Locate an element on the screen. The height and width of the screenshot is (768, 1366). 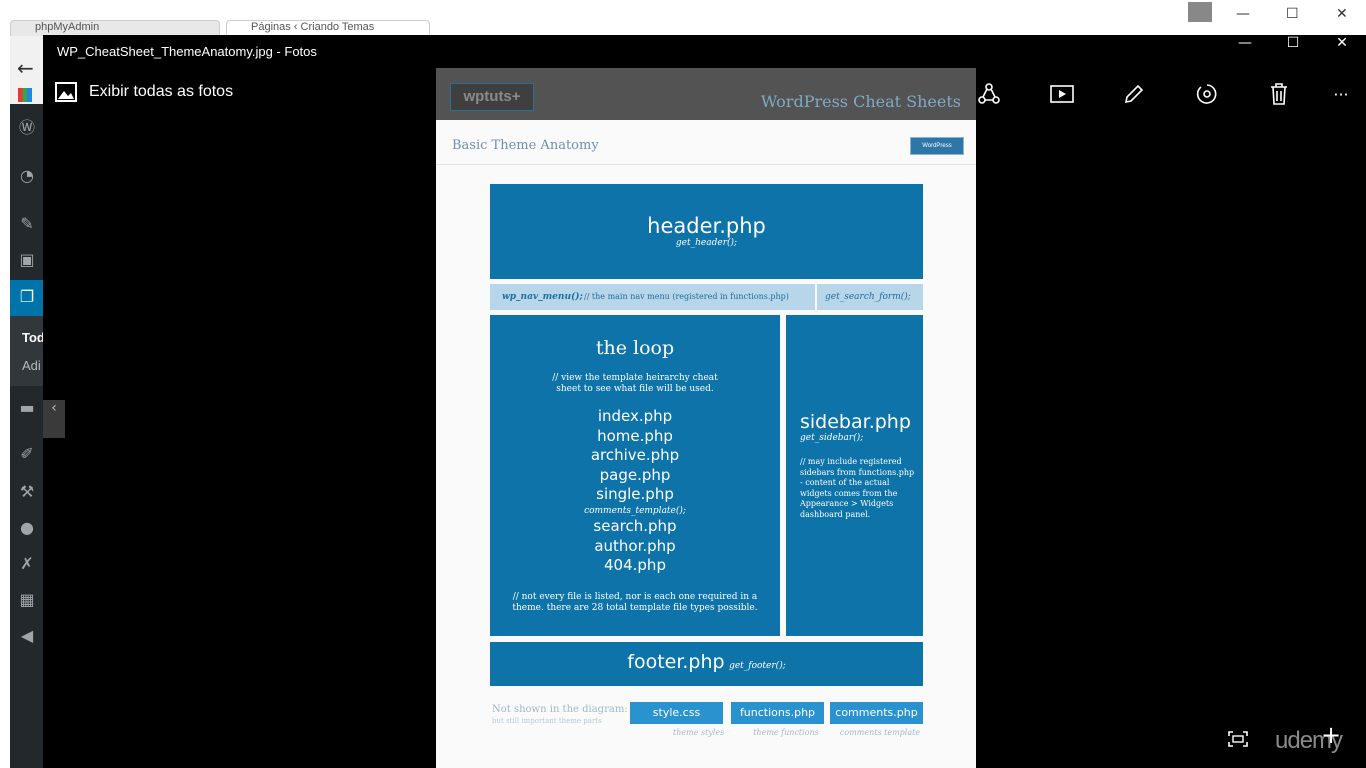
tab-label: phpMyAdmin is located at coordinates (67, 27).